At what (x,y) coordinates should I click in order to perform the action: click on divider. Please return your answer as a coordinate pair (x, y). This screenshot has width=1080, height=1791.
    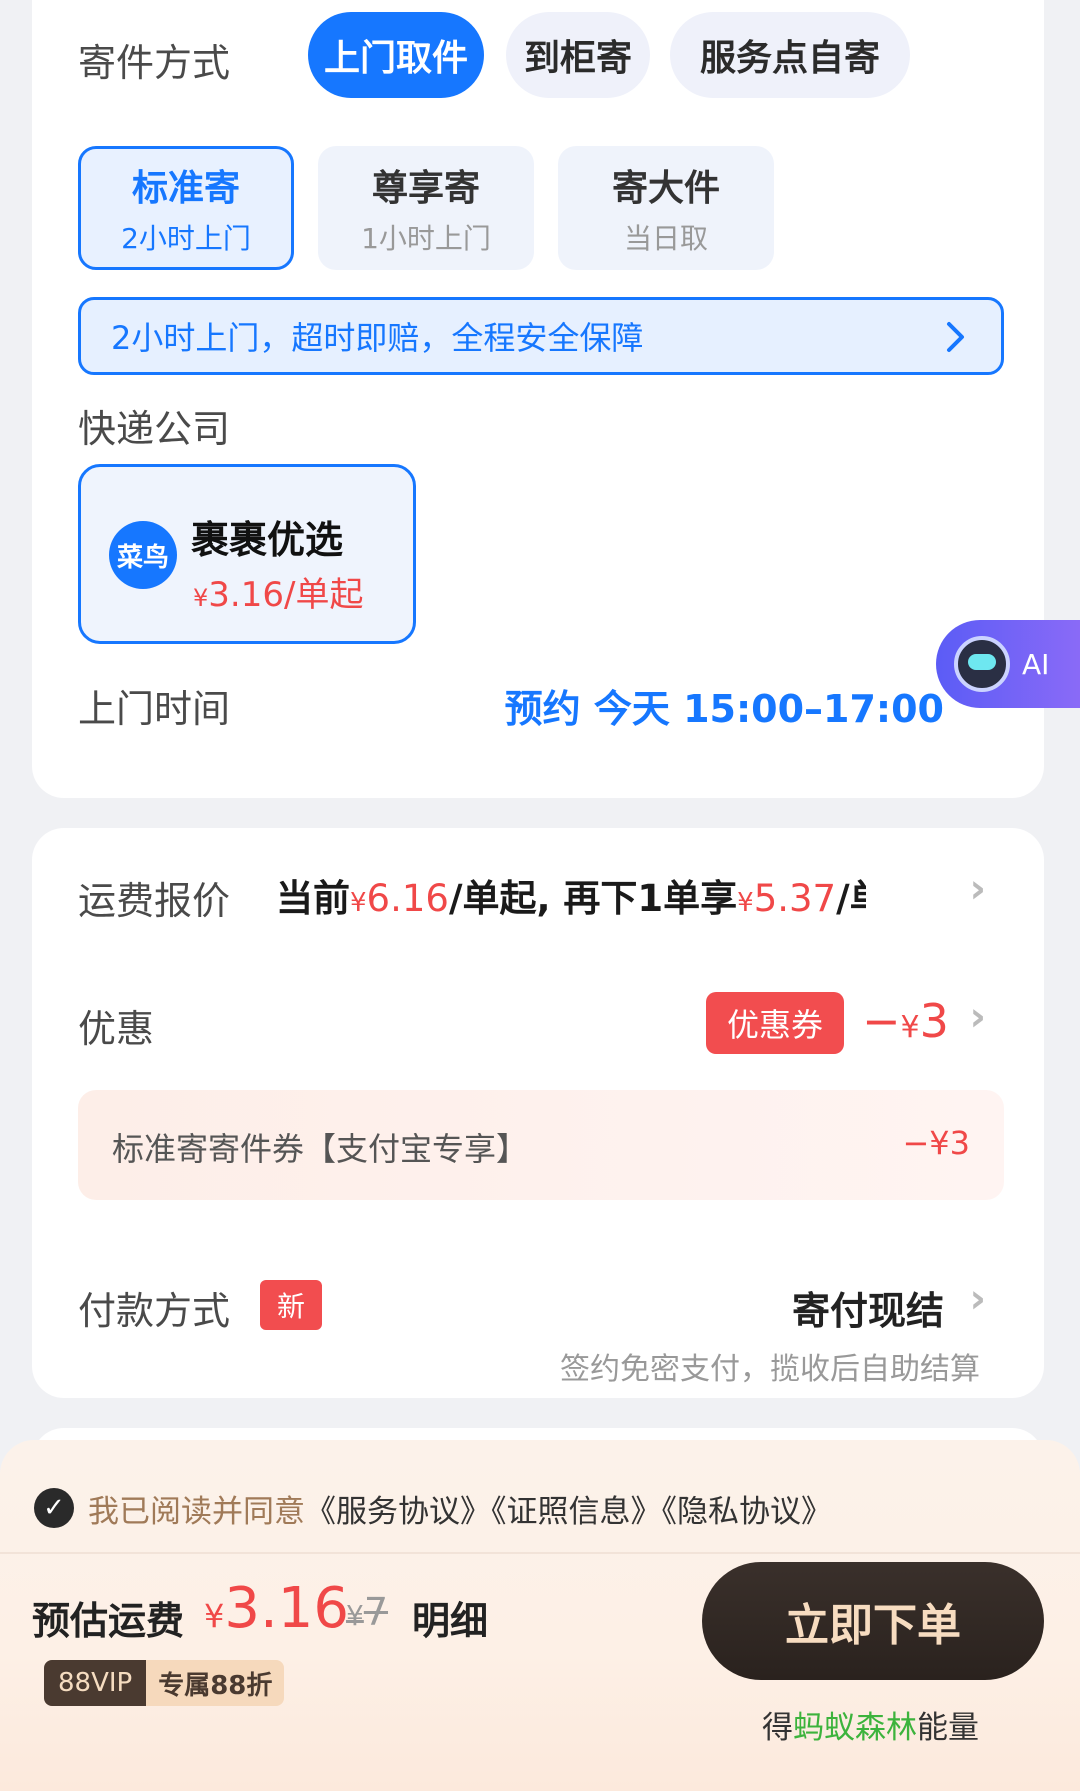
    Looking at the image, I should click on (540, 1553).